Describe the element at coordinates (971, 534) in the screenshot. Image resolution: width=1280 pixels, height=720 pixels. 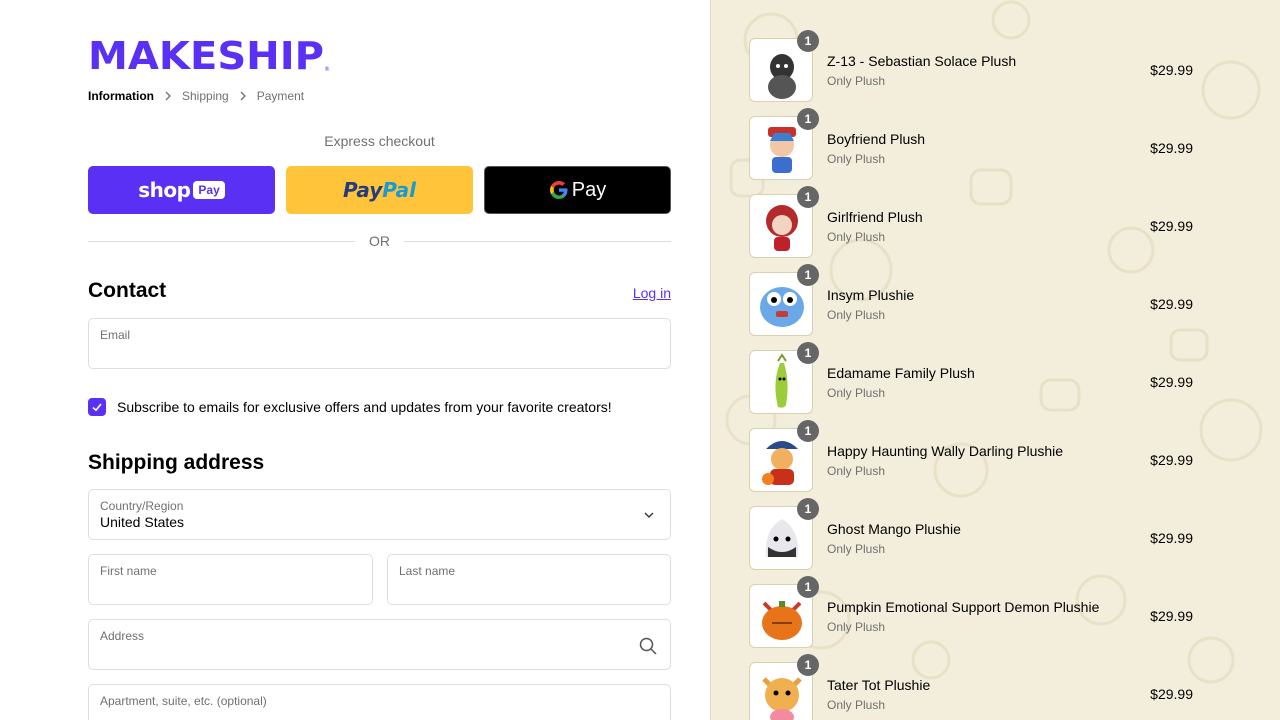
I see `order-item: 1 Ghost Mango Plushie Only Plush $29.99` at that location.